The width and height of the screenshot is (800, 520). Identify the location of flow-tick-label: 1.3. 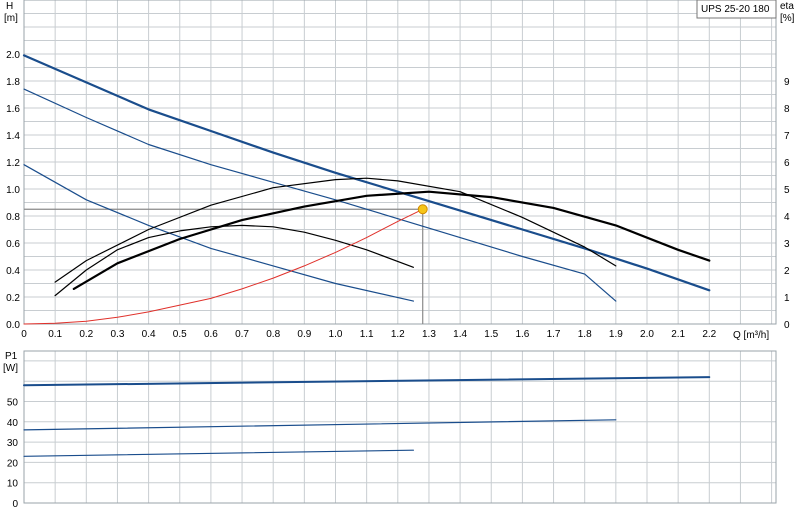
(429, 334).